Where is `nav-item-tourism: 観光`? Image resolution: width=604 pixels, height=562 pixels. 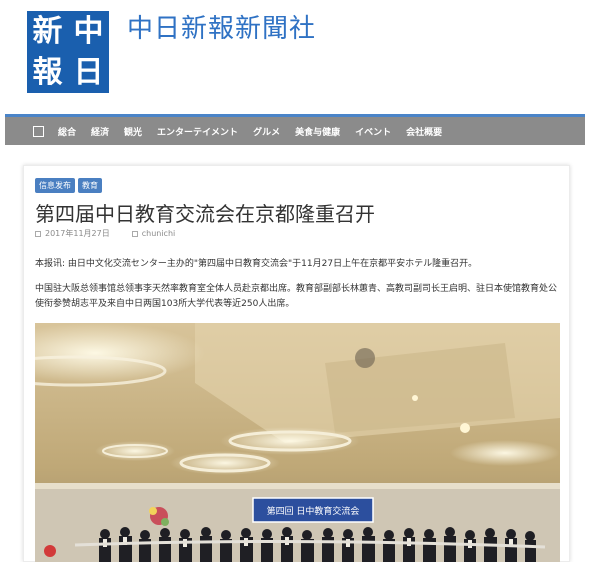
nav-item-tourism: 観光 is located at coordinates (133, 131).